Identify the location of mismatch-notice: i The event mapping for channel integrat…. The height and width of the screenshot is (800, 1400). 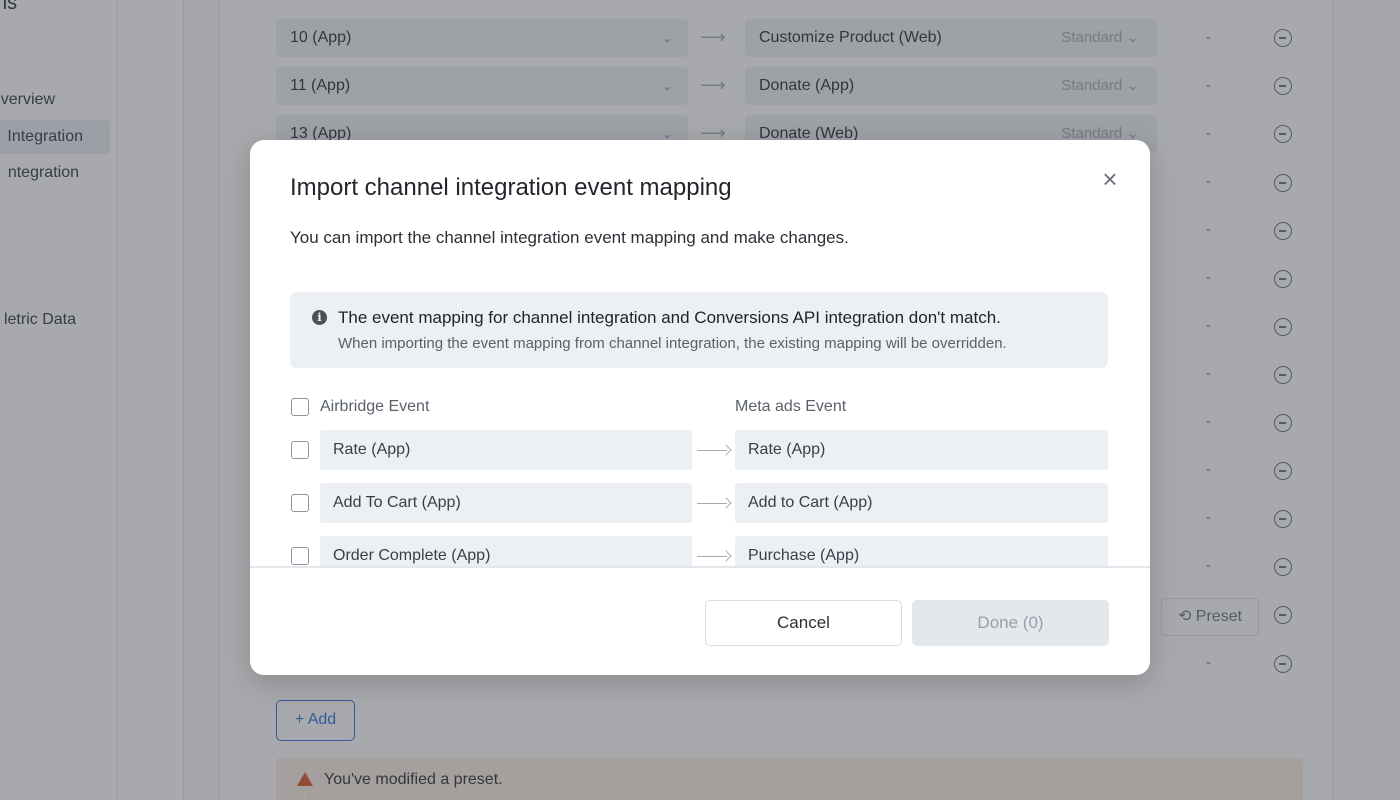
(699, 330).